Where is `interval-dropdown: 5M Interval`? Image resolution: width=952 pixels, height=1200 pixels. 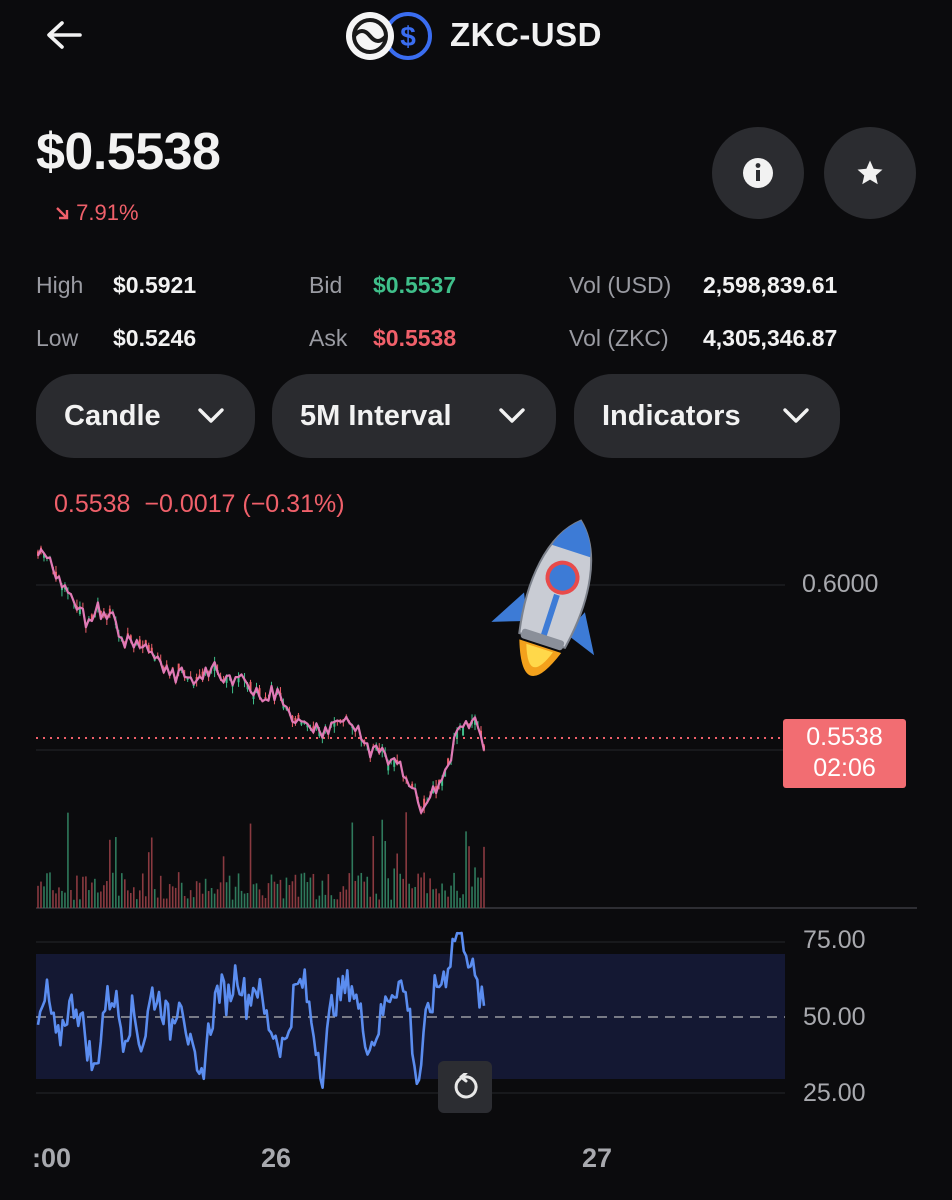 interval-dropdown: 5M Interval is located at coordinates (414, 416).